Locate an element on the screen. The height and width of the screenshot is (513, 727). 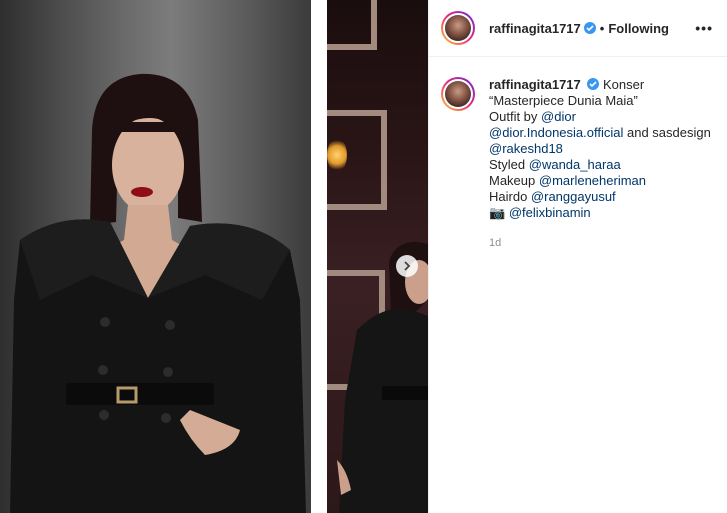
mention-link: @dior is located at coordinates (558, 116).